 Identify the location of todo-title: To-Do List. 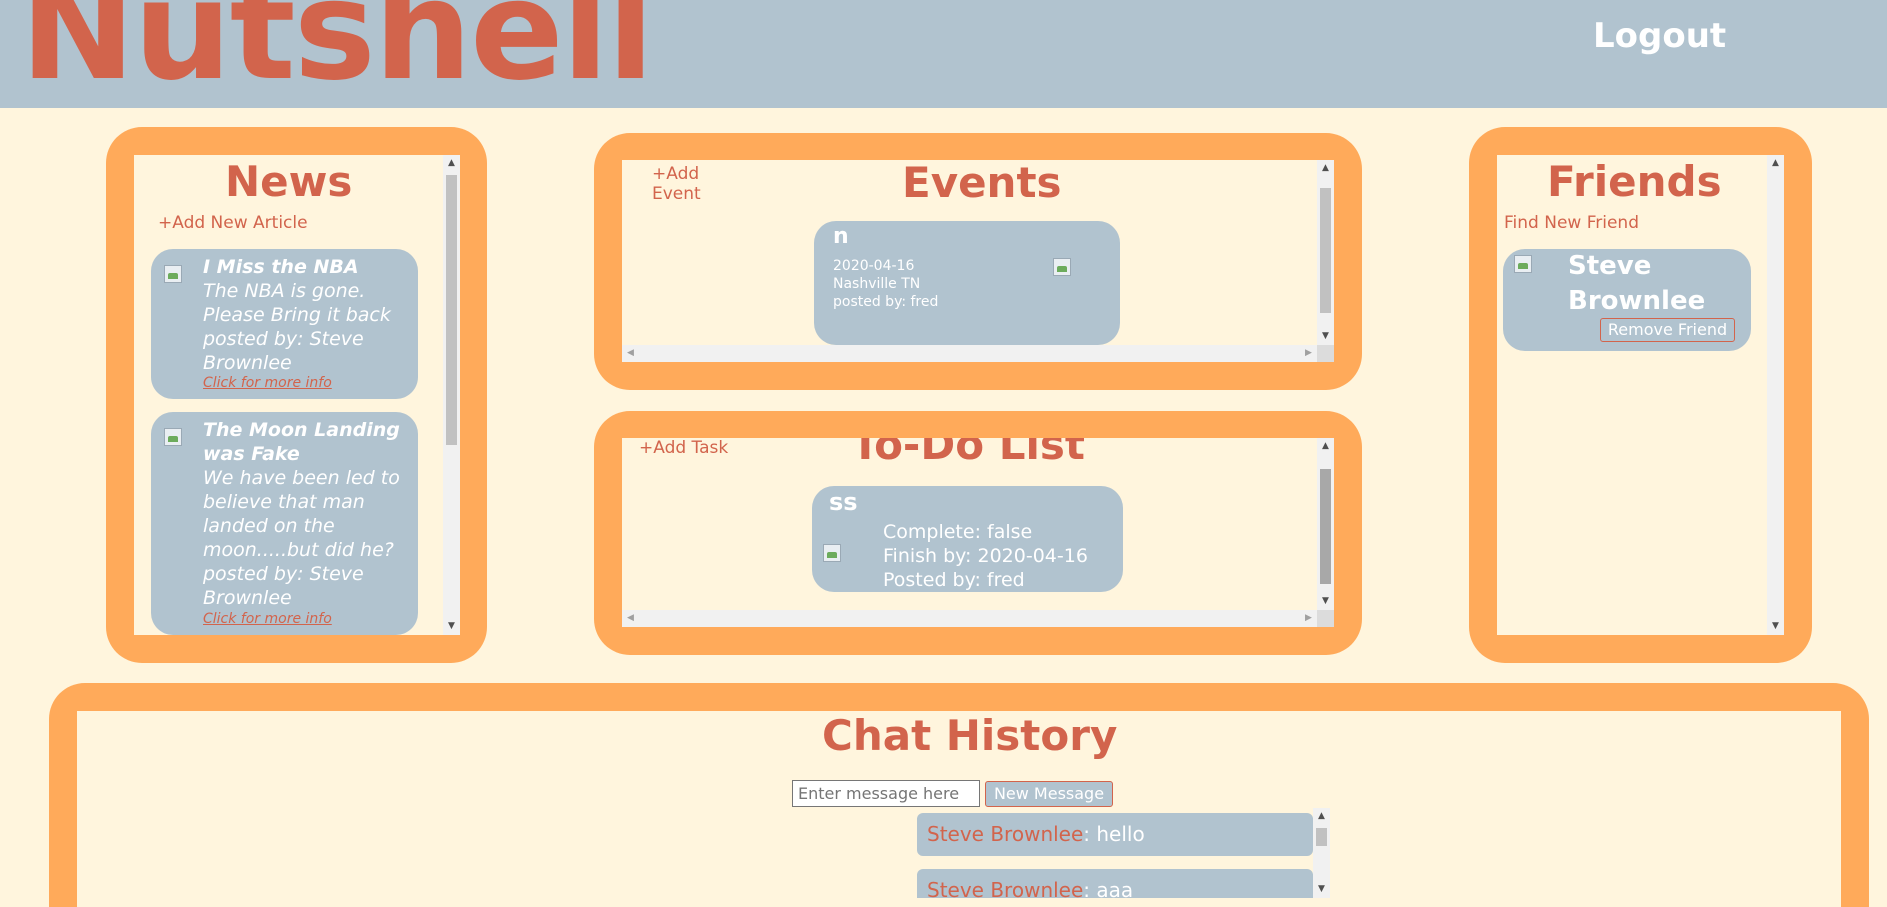
(968, 453).